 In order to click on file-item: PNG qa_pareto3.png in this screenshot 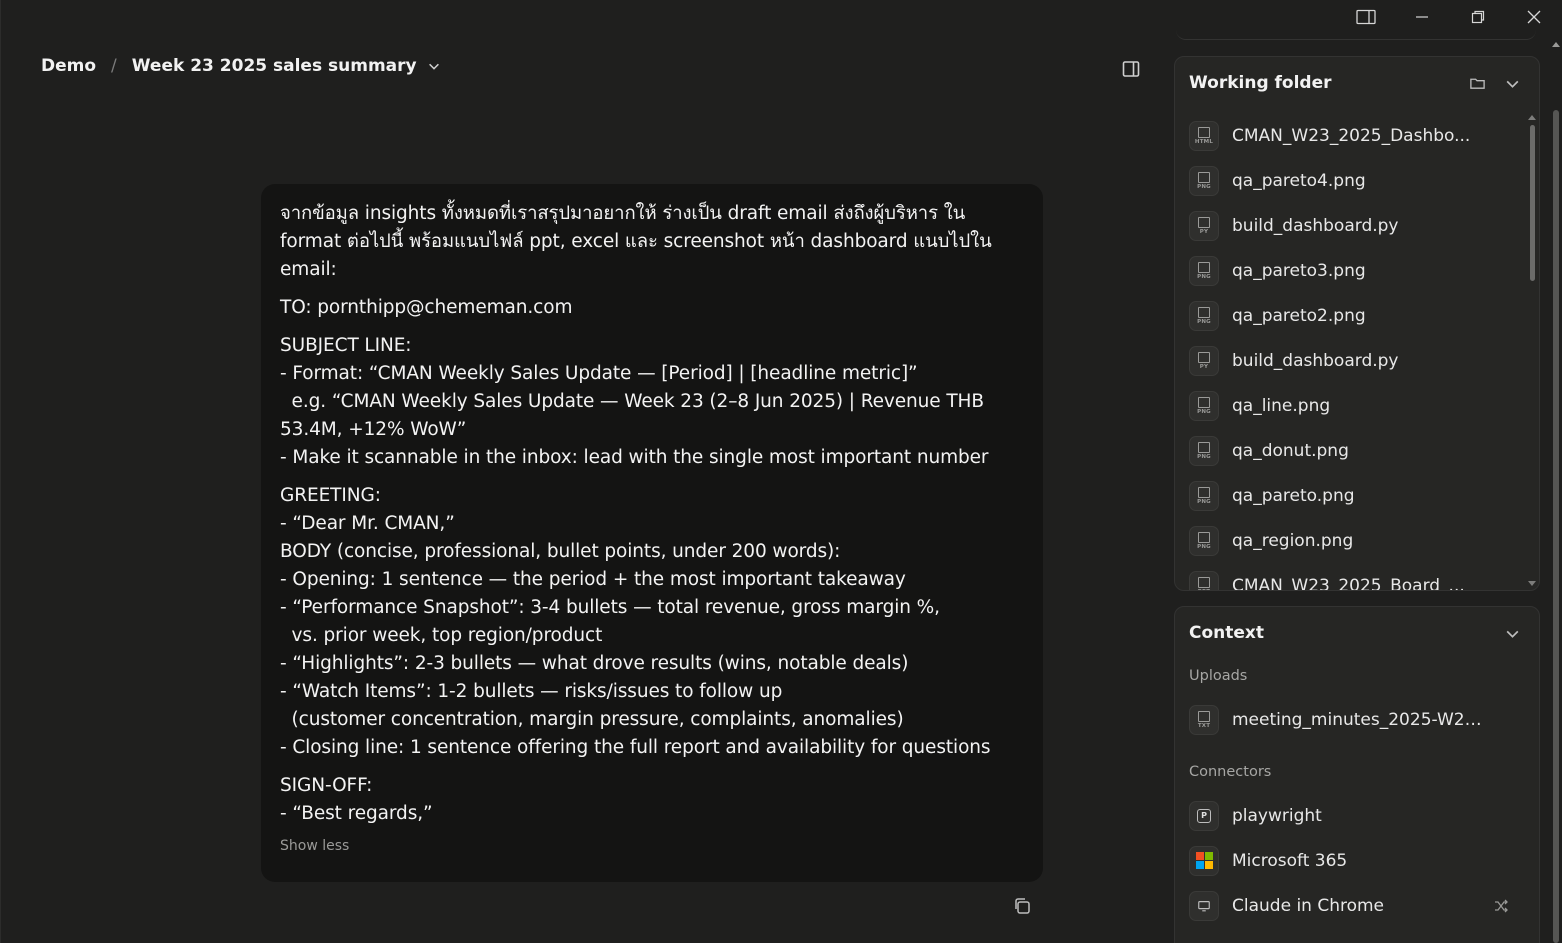, I will do `click(1354, 270)`.